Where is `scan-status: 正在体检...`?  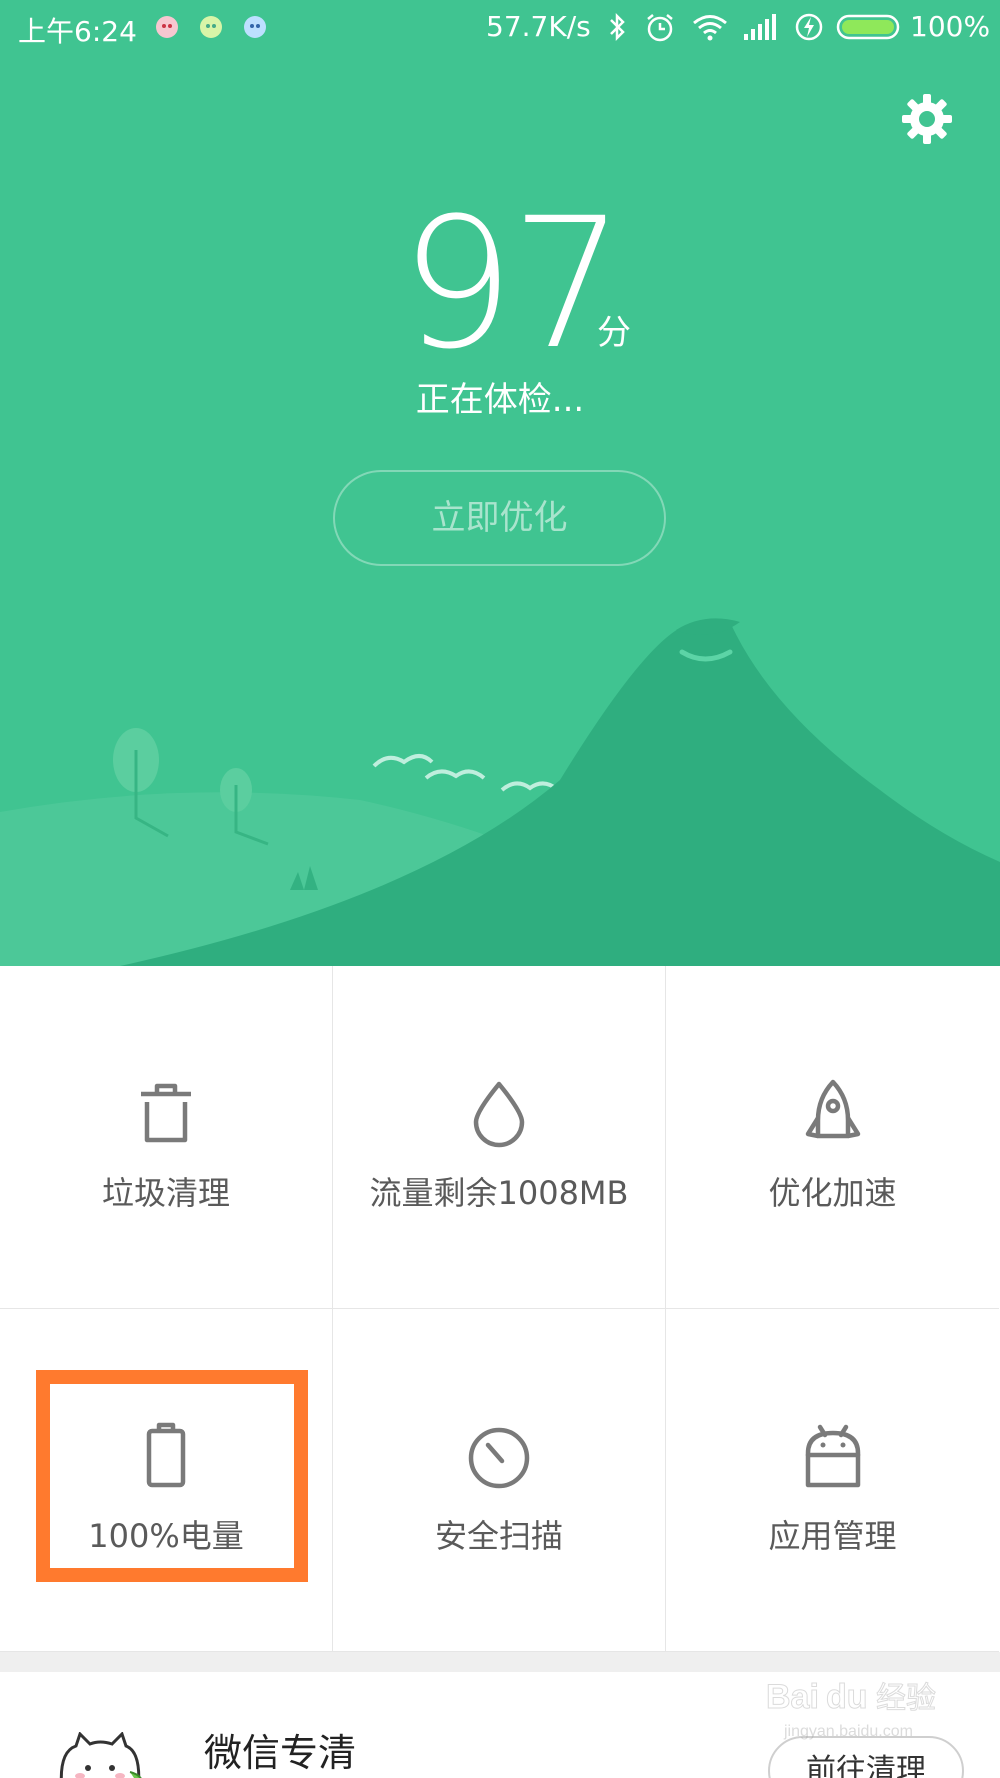
scan-status: 正在体检... is located at coordinates (500, 400).